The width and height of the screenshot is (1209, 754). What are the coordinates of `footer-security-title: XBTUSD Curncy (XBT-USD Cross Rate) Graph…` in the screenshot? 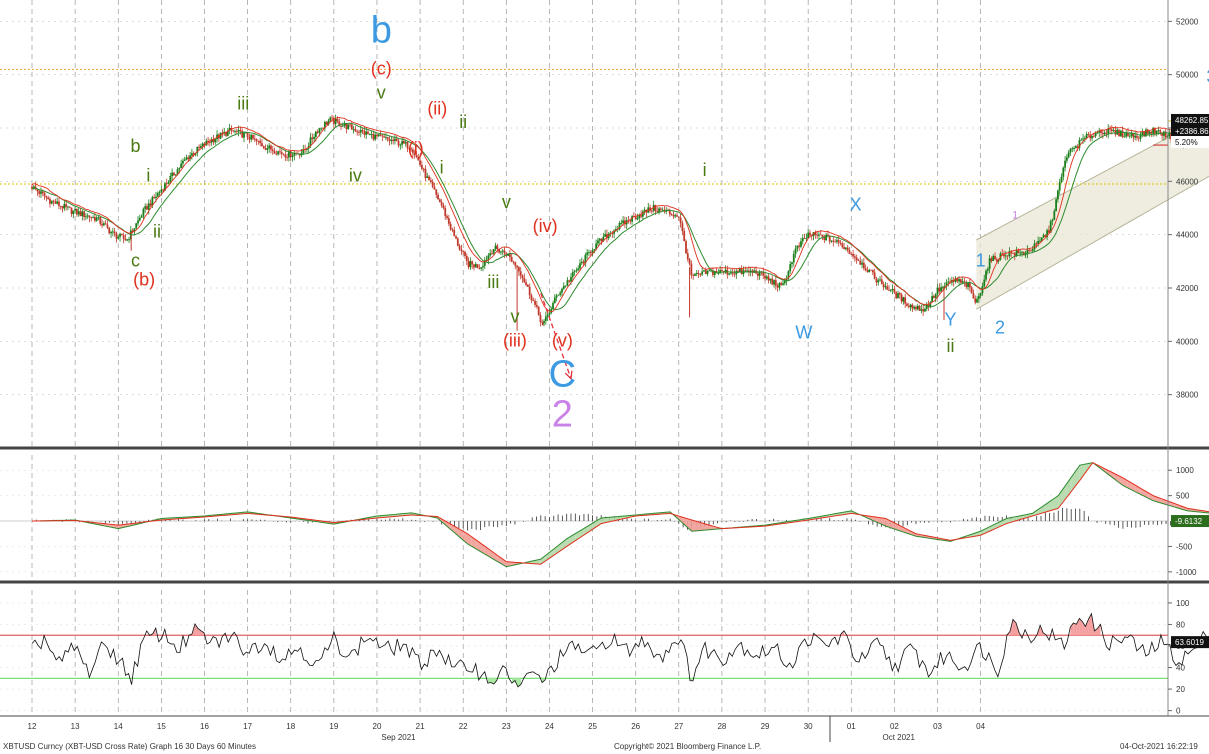 It's located at (129, 746).